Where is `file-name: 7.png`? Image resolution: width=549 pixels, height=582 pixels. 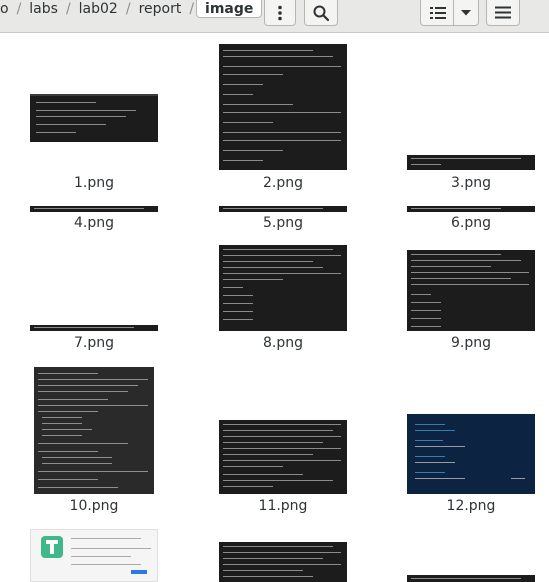
file-name: 7.png is located at coordinates (94, 343).